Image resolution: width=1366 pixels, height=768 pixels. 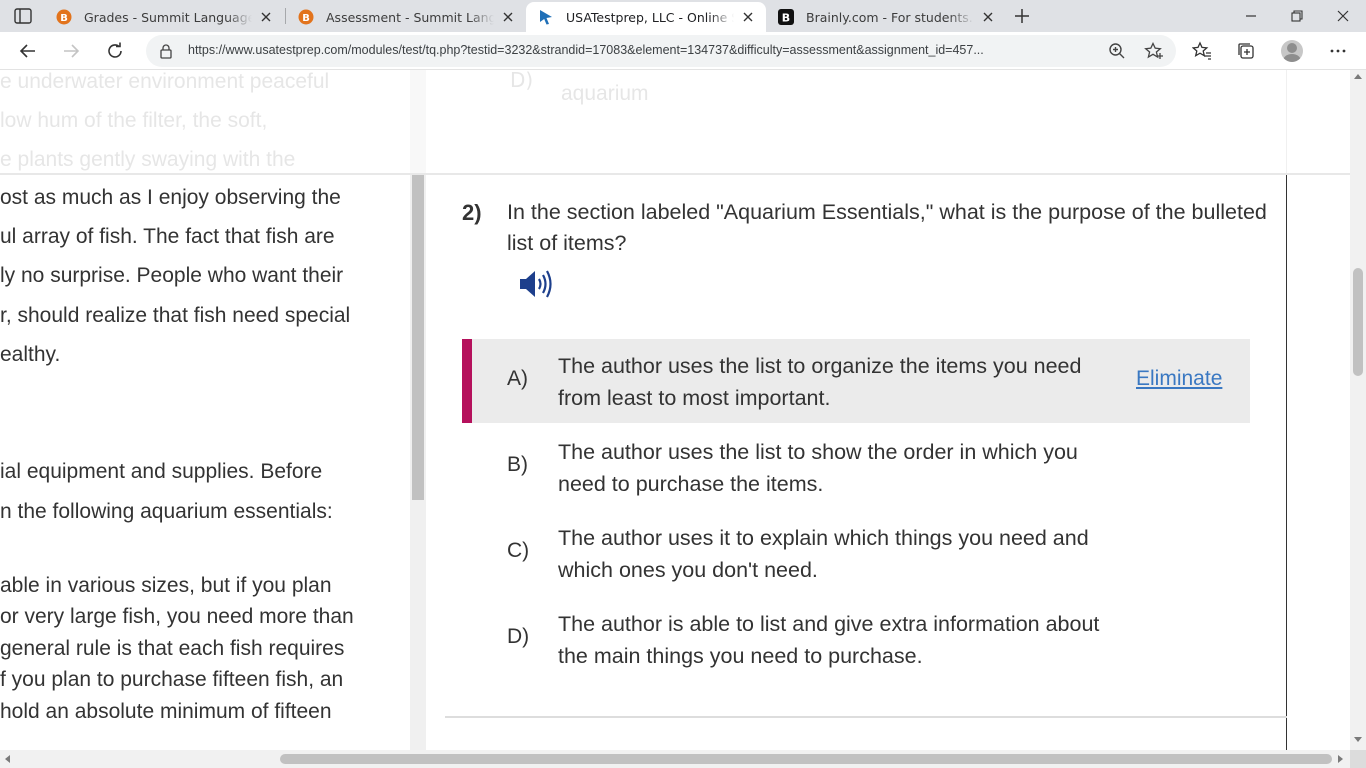 I want to click on add-favorite-icon, so click(x=1154, y=51).